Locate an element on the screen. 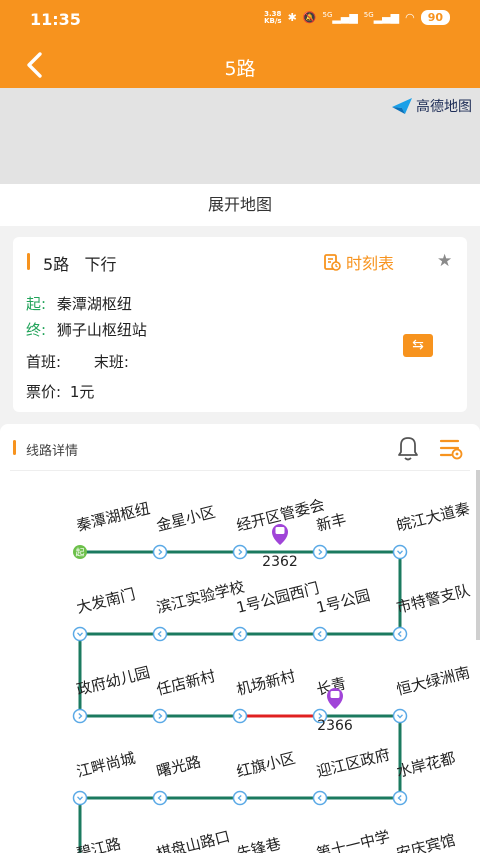  station-item: 皖江大道秦 is located at coordinates (432, 529).